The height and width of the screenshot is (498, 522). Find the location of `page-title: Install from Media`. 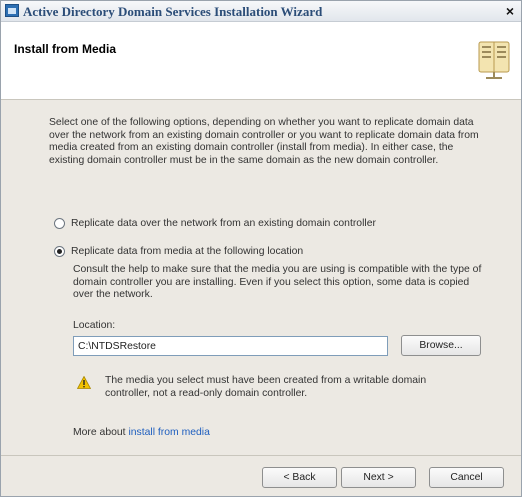

page-title: Install from Media is located at coordinates (65, 49).